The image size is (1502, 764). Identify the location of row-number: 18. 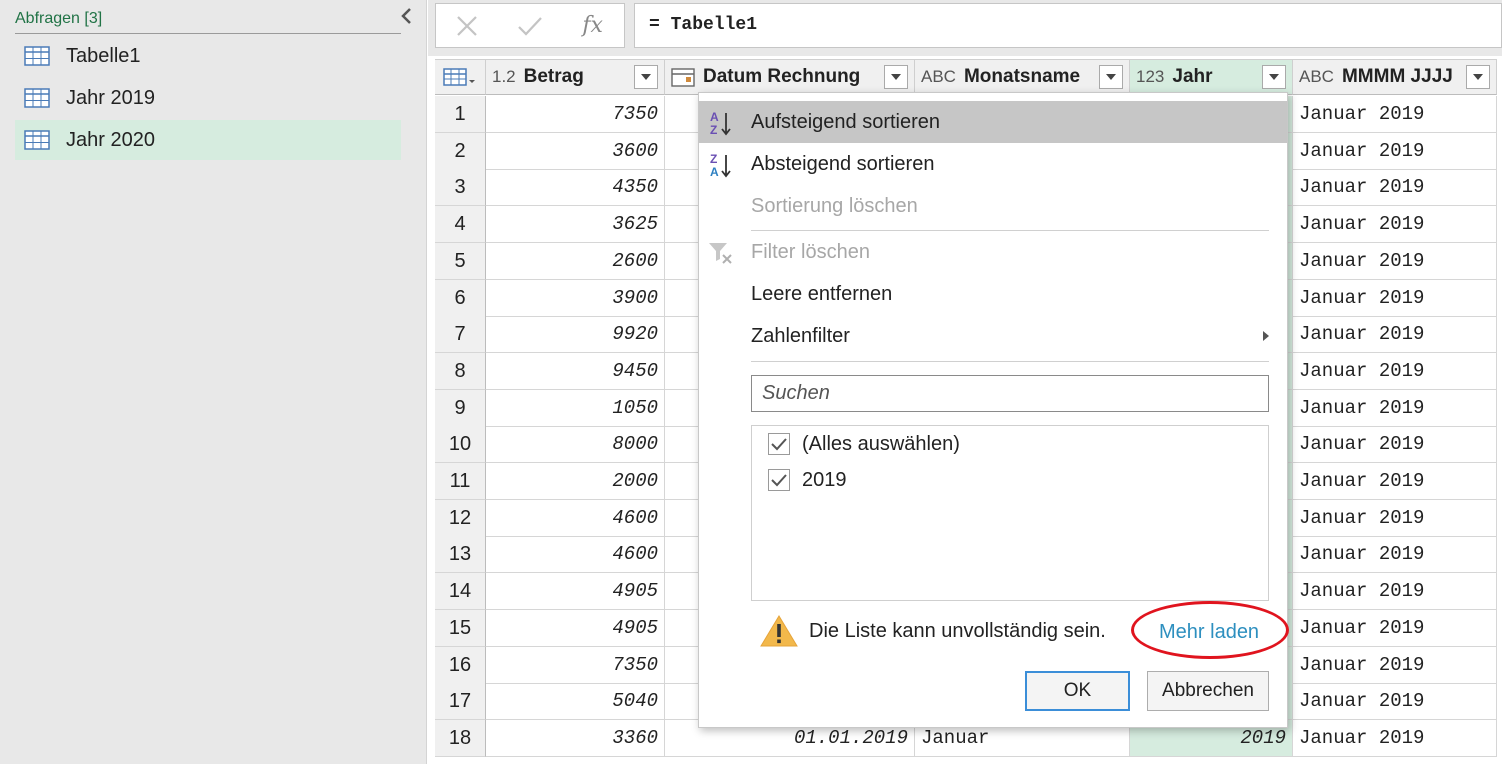
(460, 738).